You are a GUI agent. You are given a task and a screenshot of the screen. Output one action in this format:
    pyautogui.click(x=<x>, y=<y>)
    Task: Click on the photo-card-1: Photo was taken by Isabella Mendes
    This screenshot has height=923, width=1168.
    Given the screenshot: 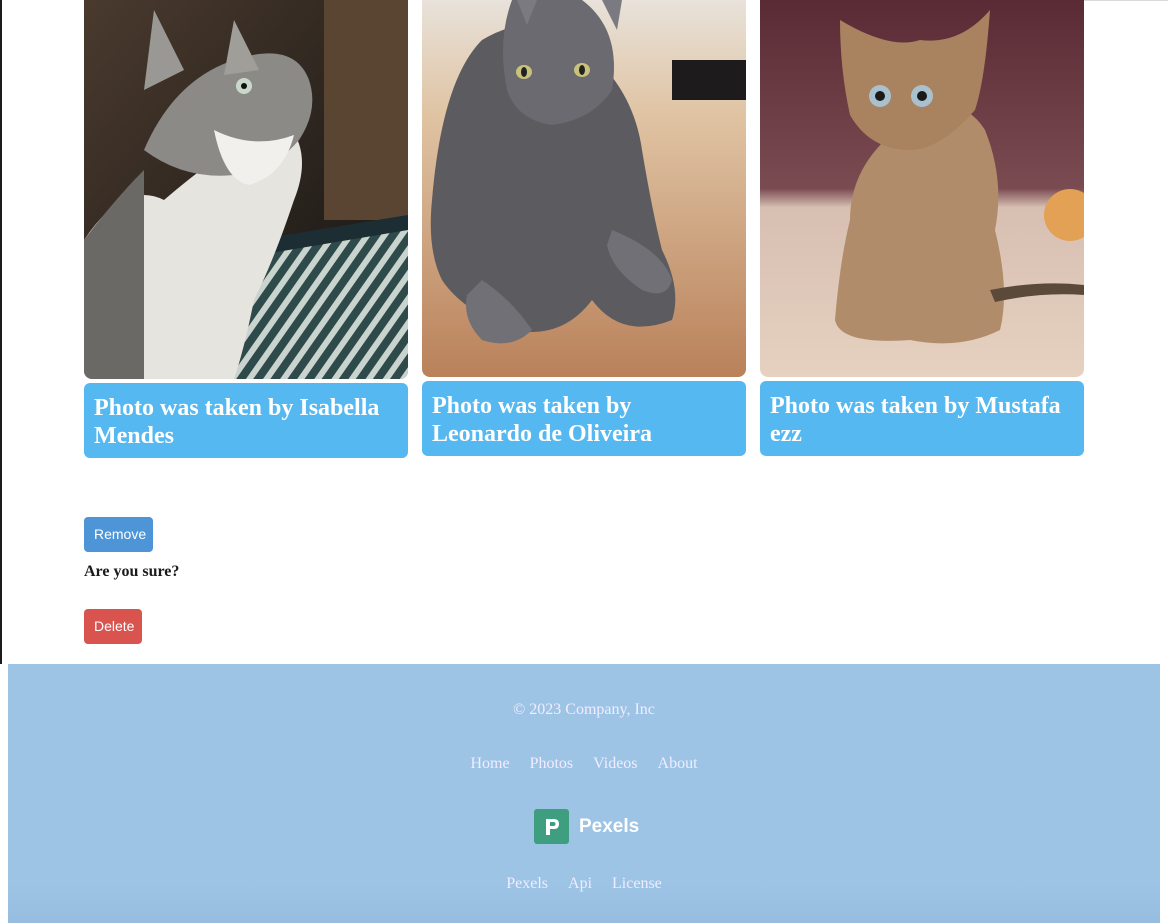 What is the action you would take?
    pyautogui.click(x=246, y=229)
    